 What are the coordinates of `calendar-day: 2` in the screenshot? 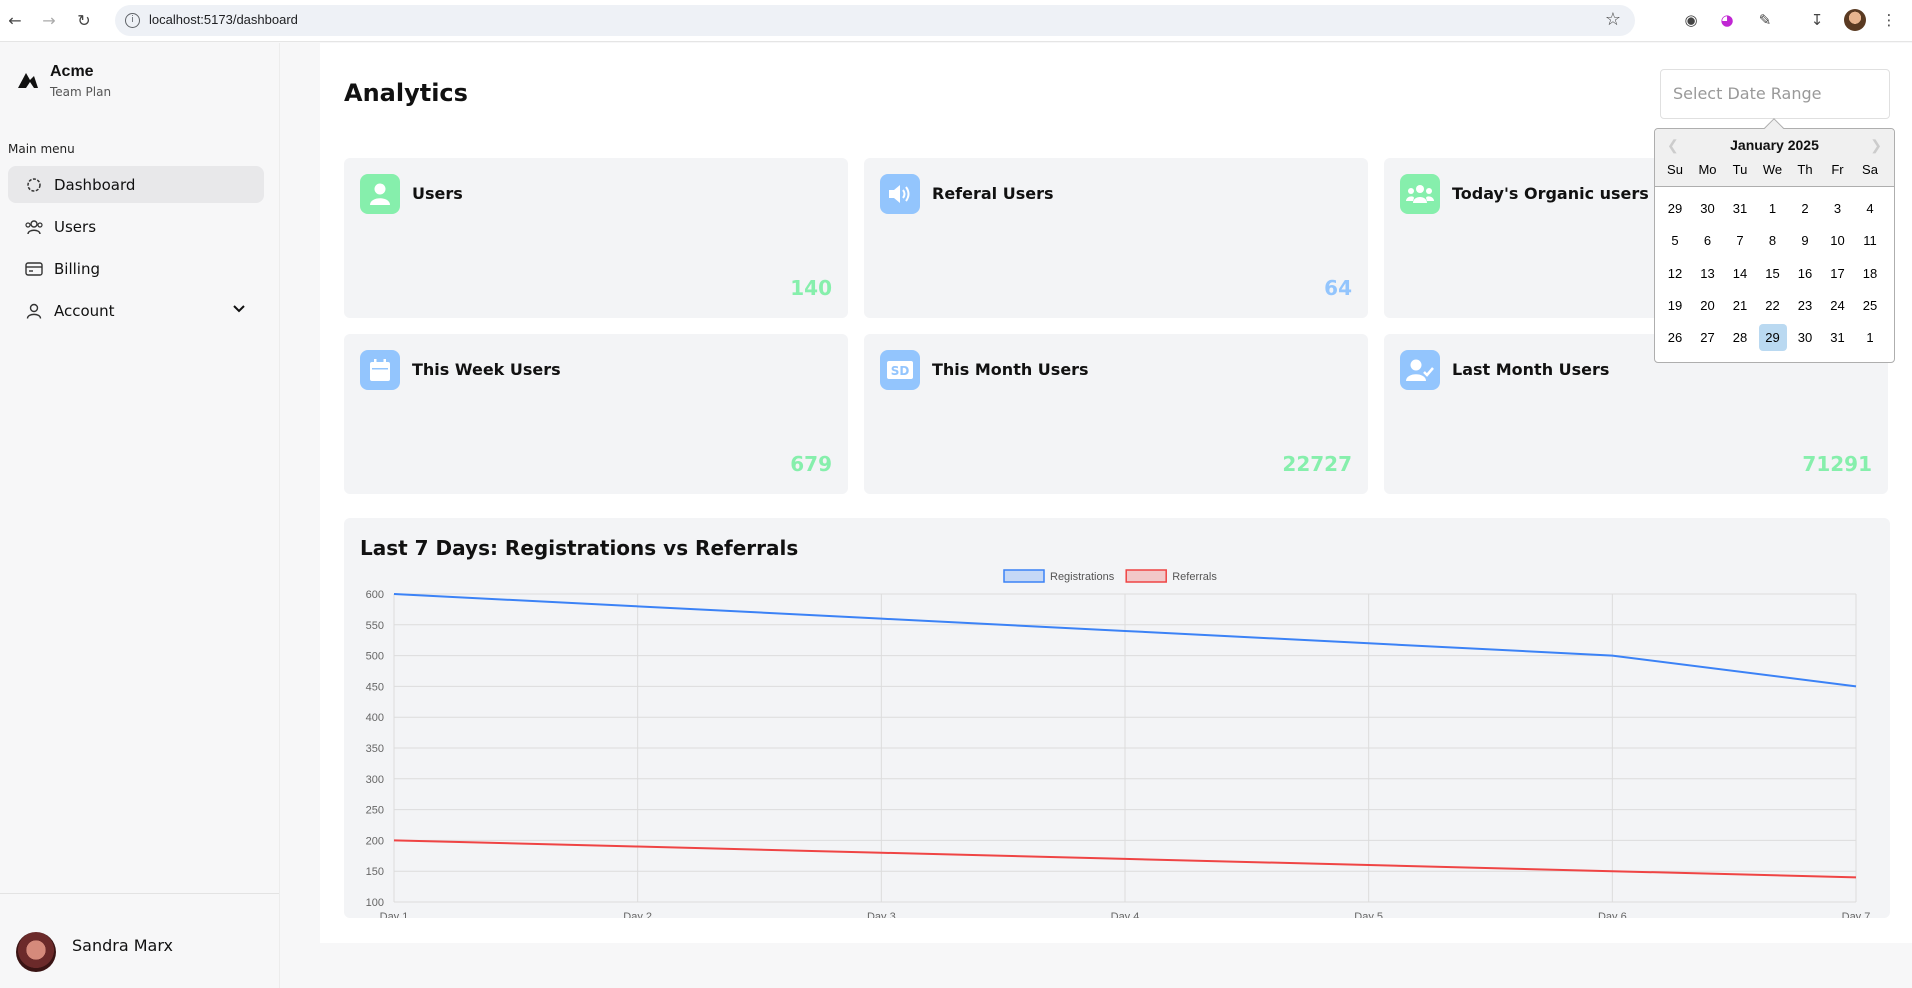 It's located at (1805, 208).